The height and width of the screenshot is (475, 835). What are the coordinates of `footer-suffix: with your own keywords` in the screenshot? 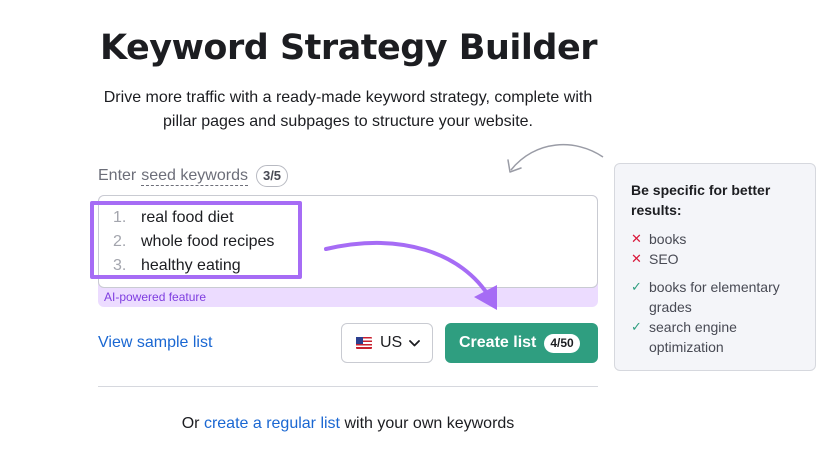 It's located at (429, 423).